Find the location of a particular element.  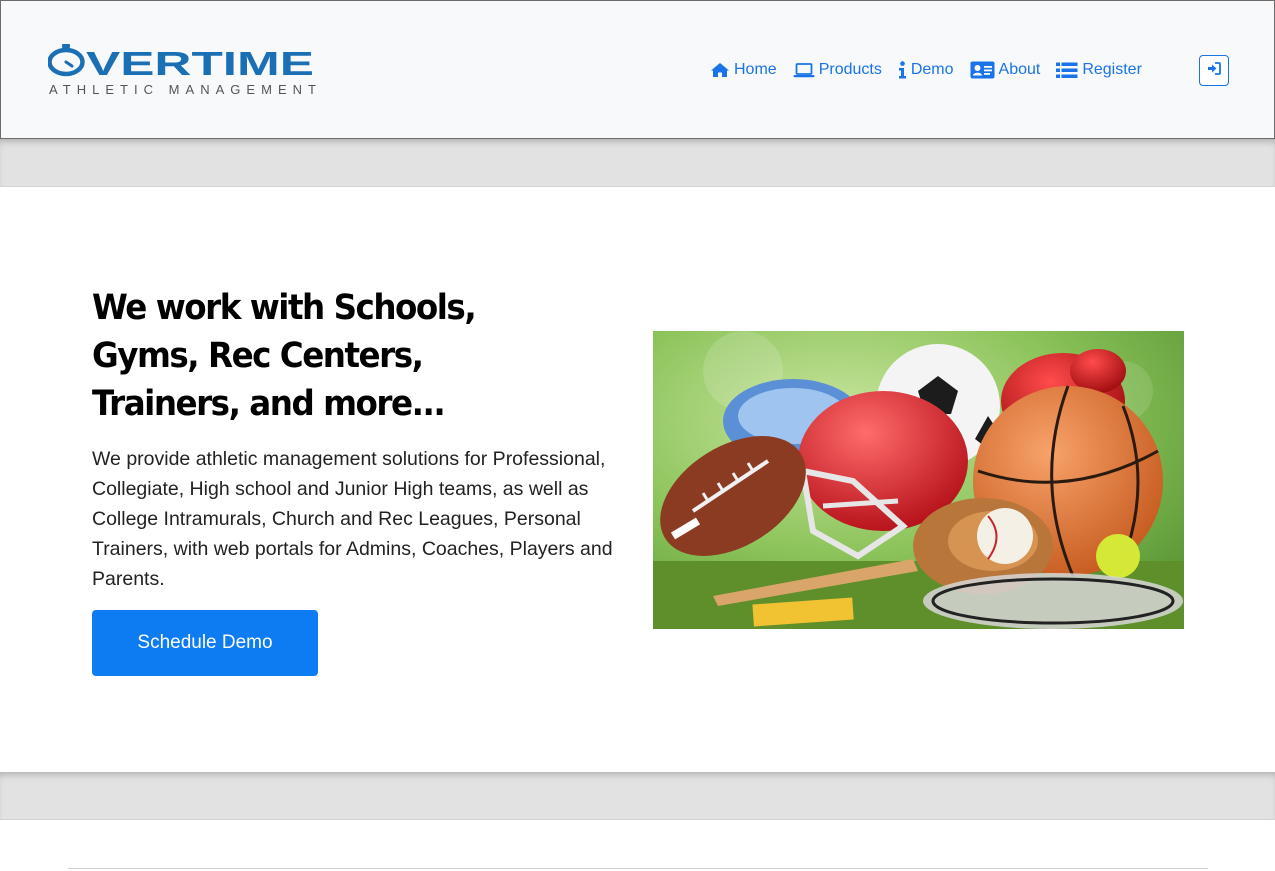

info-icon is located at coordinates (902, 70).